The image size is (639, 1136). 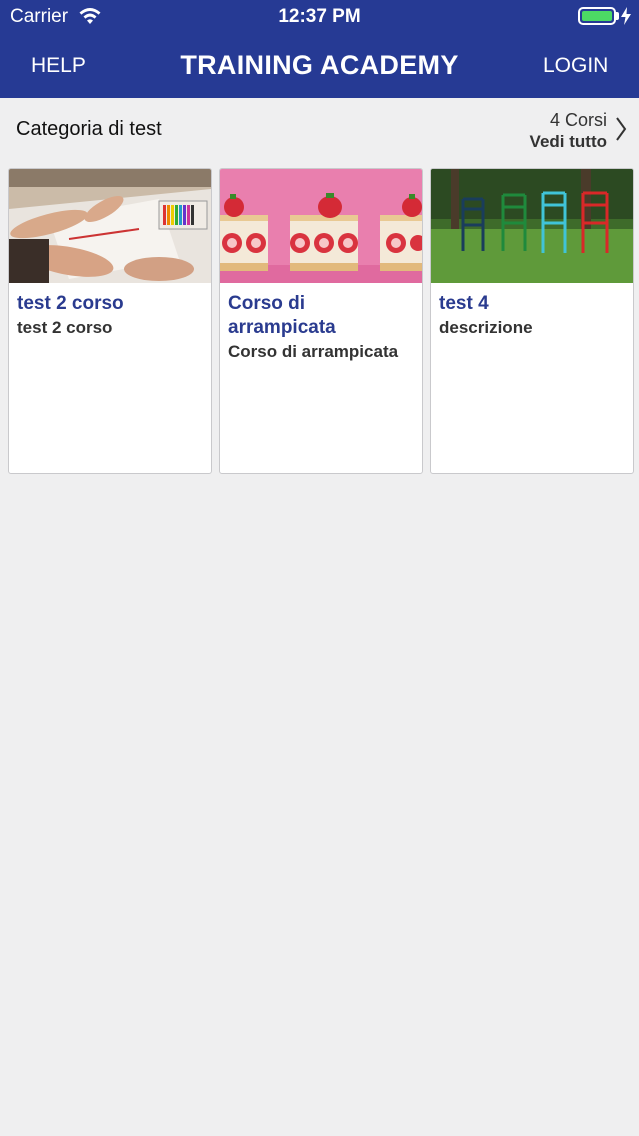 I want to click on course-title: test 2 corso, so click(x=70, y=303).